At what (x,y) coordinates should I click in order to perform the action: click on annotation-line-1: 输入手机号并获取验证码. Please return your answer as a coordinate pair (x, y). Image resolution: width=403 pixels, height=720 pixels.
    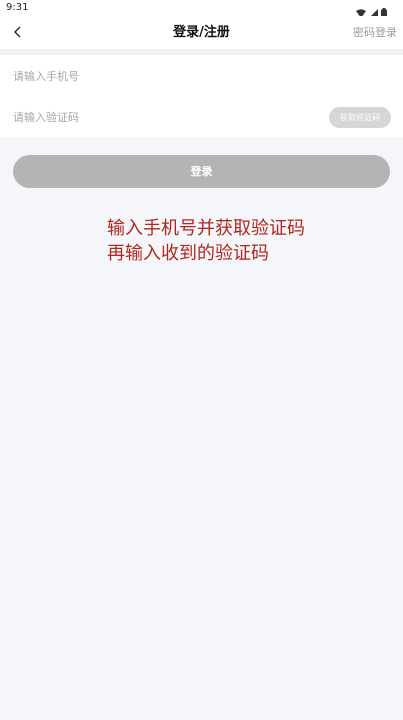
    Looking at the image, I should click on (206, 228).